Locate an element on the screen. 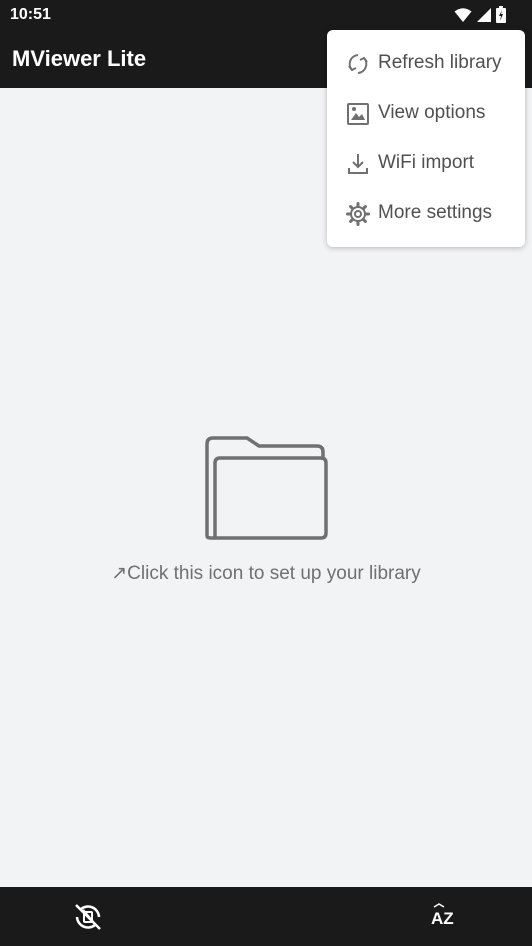 Image resolution: width=532 pixels, height=946 pixels. download-icon is located at coordinates (358, 164).